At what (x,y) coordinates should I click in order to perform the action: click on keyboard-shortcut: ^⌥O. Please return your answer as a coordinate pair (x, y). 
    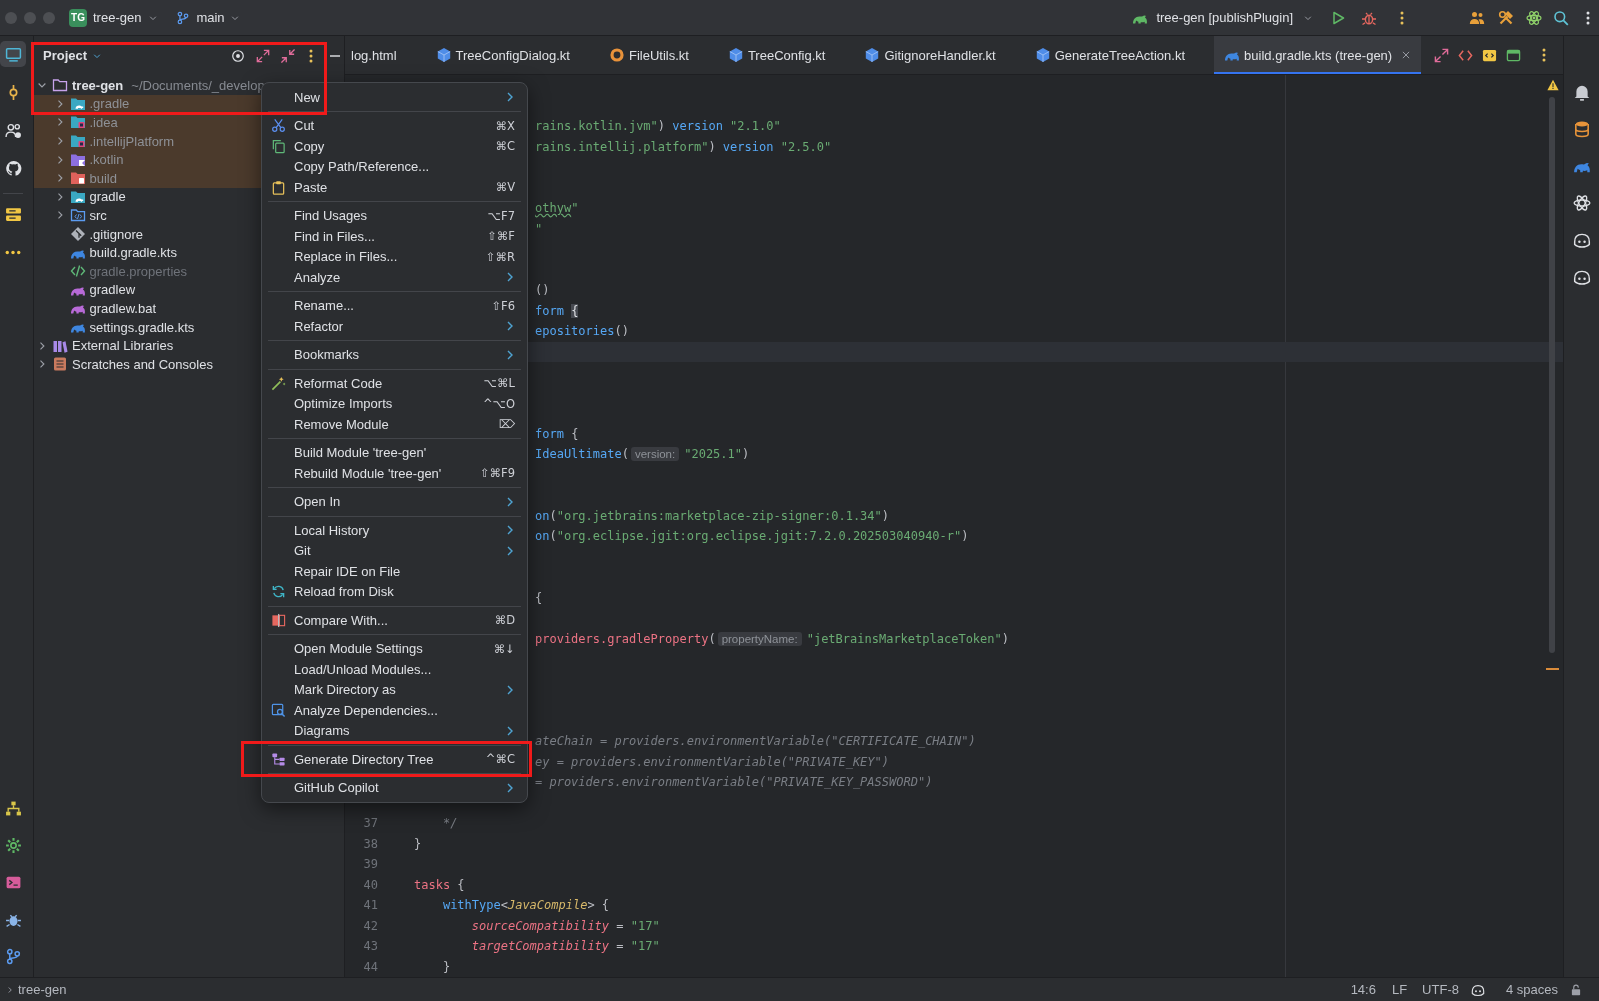
    Looking at the image, I should click on (499, 403).